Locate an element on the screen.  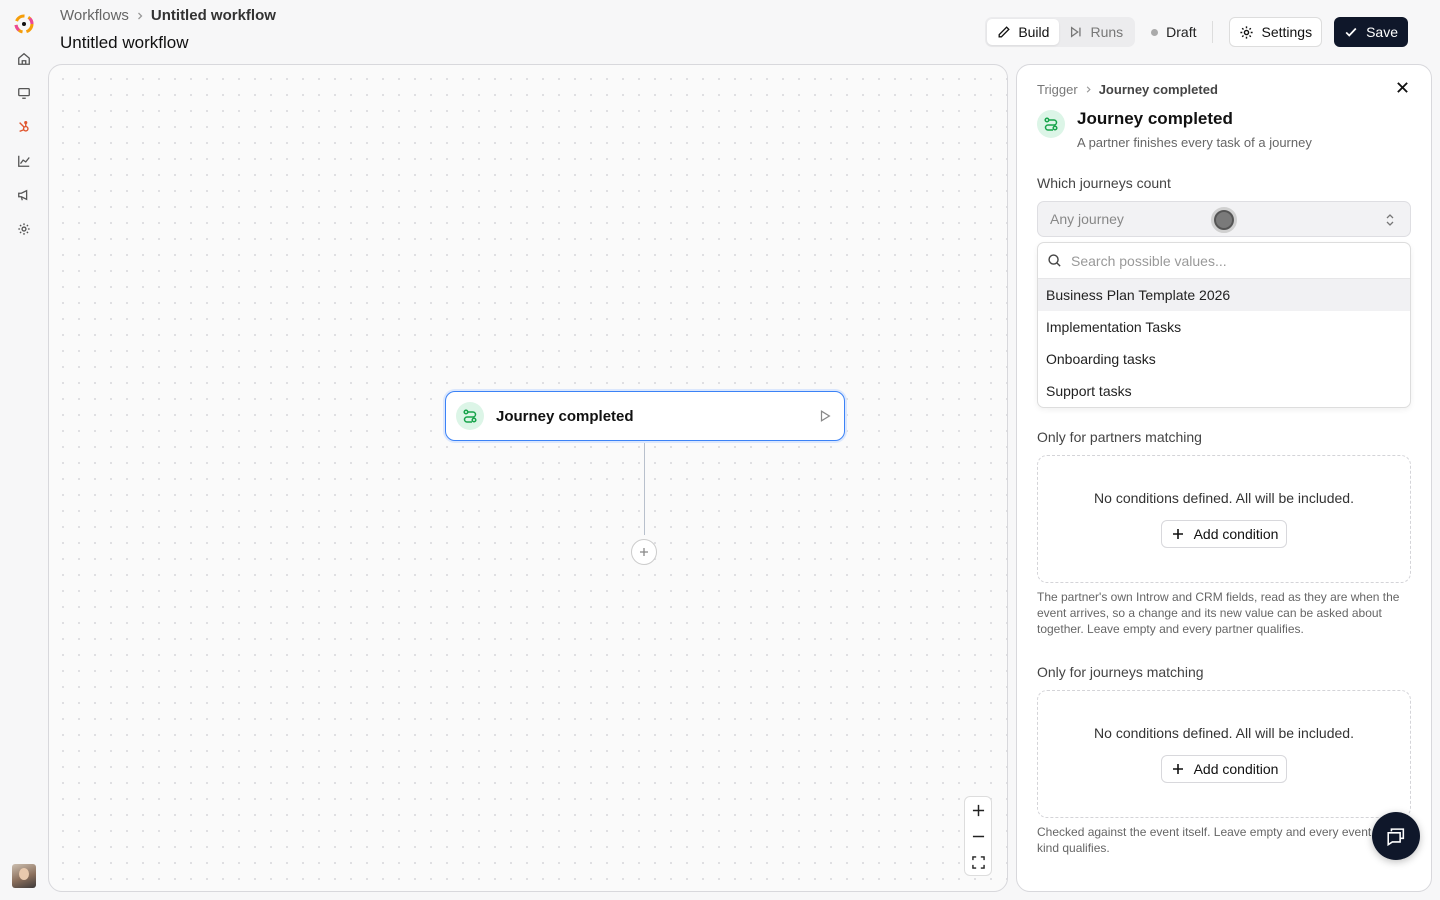
settings-button: Settings is located at coordinates (1276, 32).